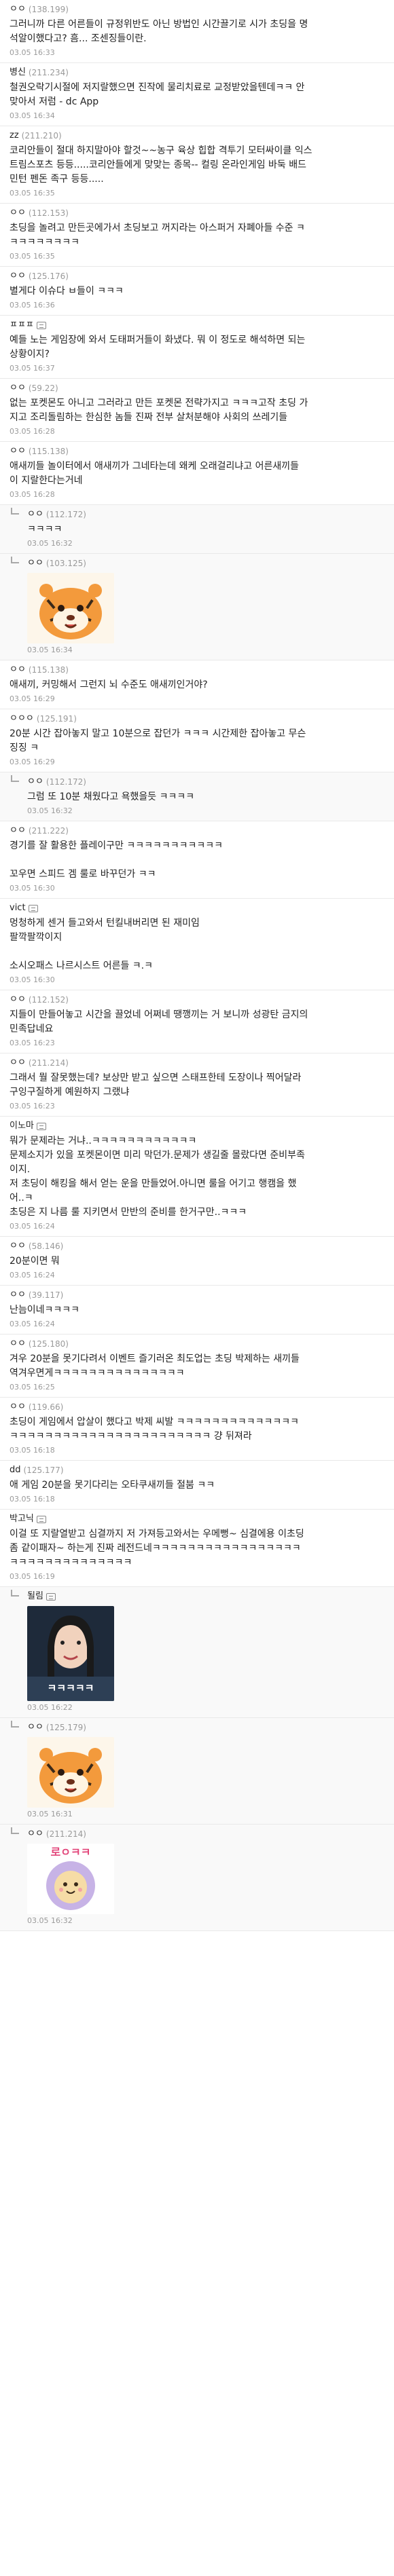  I want to click on comment-timestamp: 03.05 16:28, so click(32, 432).